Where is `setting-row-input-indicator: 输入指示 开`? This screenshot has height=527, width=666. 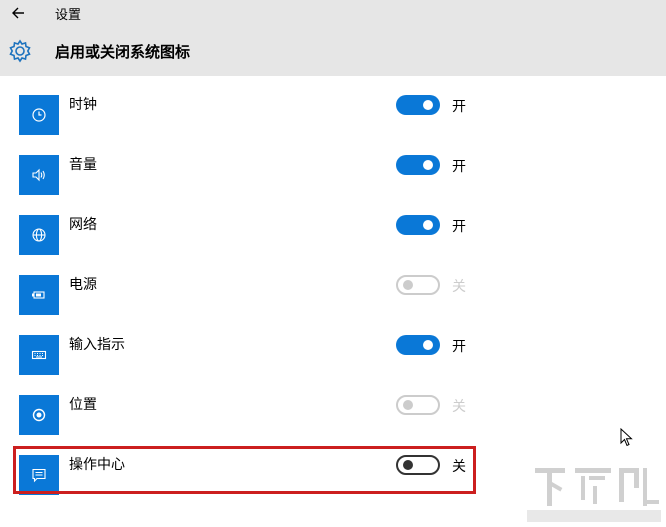 setting-row-input-indicator: 输入指示 开 is located at coordinates (249, 358).